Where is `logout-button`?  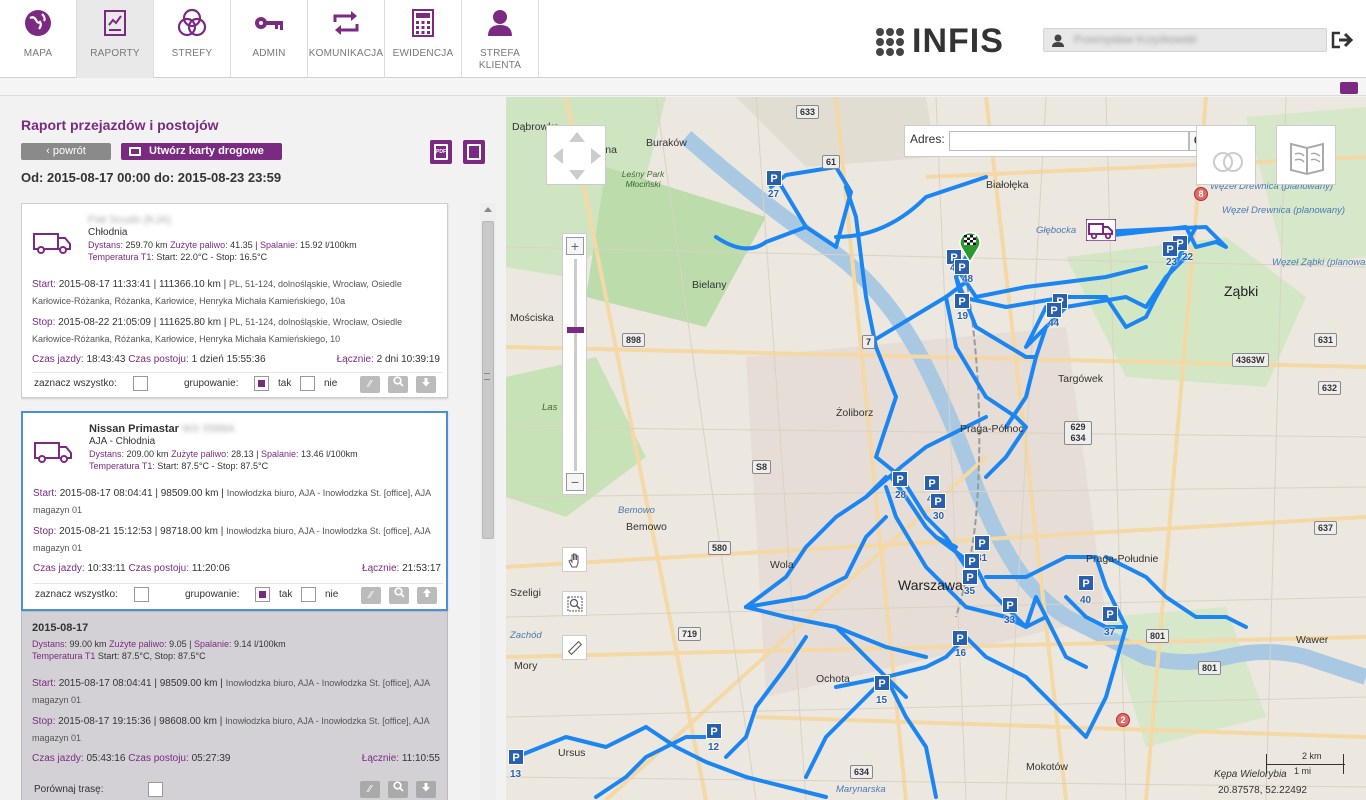
logout-button is located at coordinates (1342, 40).